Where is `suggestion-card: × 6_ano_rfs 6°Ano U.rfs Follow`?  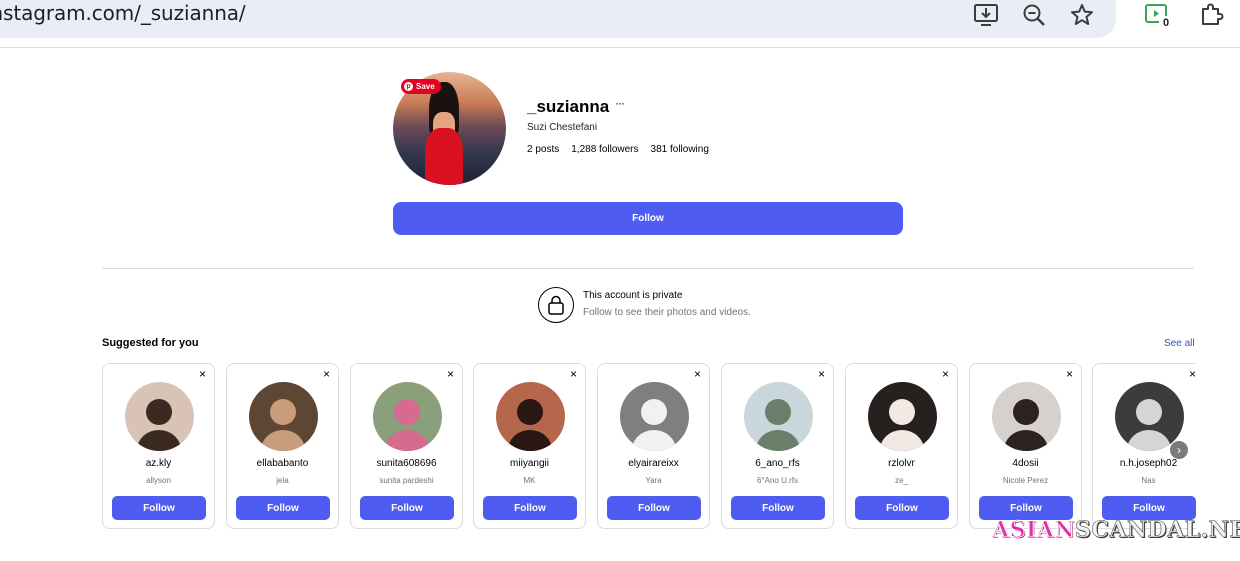
suggestion-card: × 6_ano_rfs 6°Ano U.rfs Follow is located at coordinates (777, 446).